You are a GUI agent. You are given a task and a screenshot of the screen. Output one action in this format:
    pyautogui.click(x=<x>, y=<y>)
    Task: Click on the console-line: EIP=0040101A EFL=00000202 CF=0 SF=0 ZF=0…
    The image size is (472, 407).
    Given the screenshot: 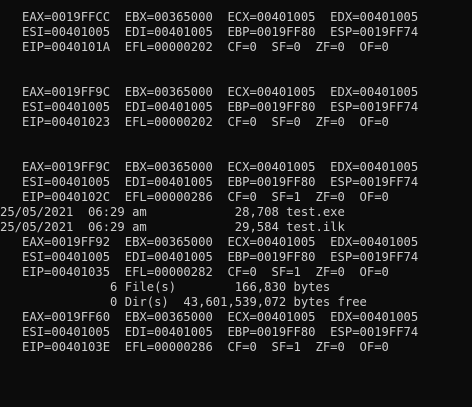 What is the action you would take?
    pyautogui.click(x=194, y=47)
    